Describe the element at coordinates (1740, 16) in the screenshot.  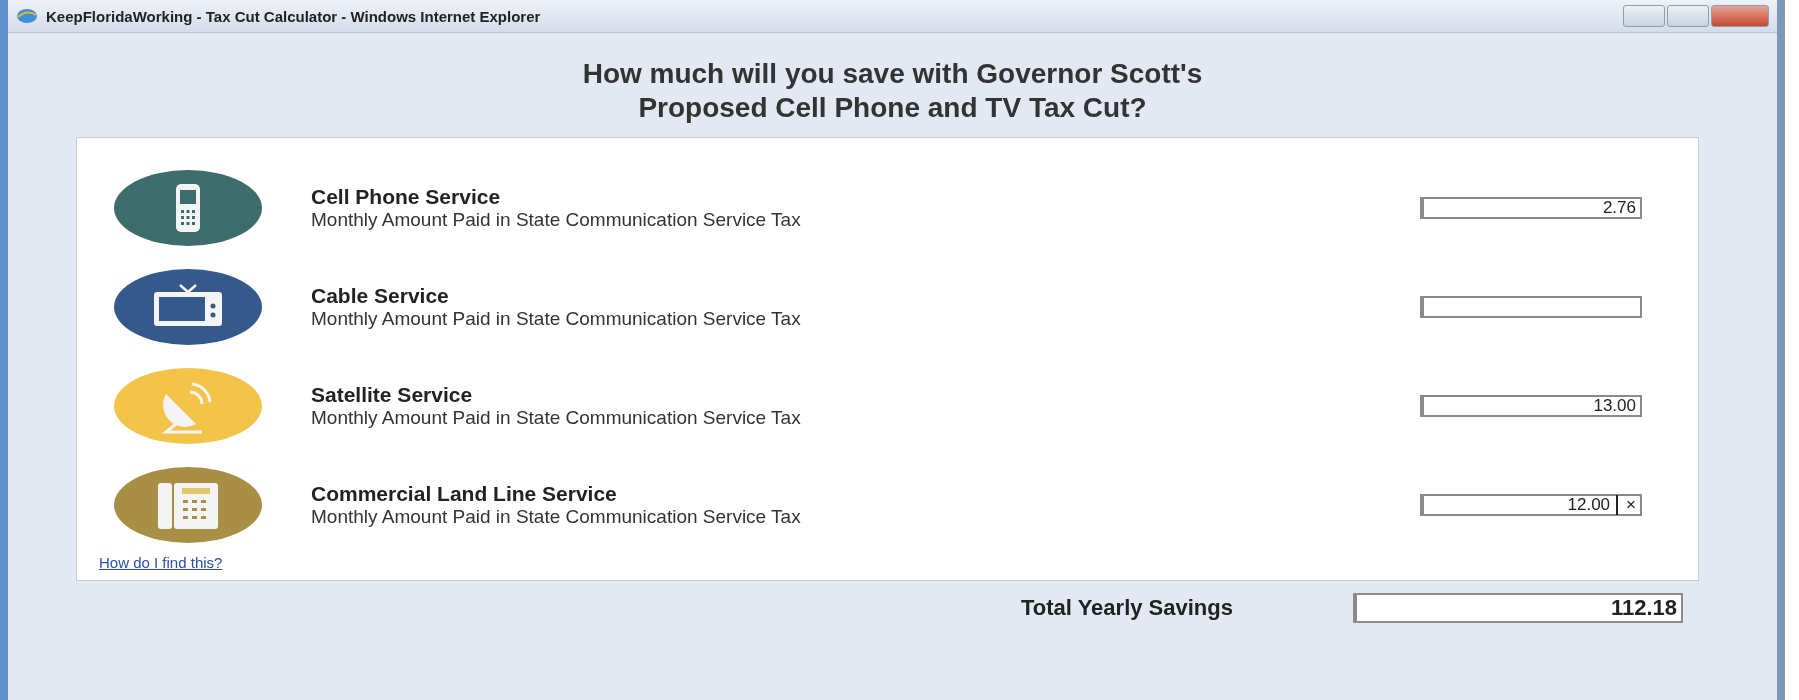
I see `close-button` at that location.